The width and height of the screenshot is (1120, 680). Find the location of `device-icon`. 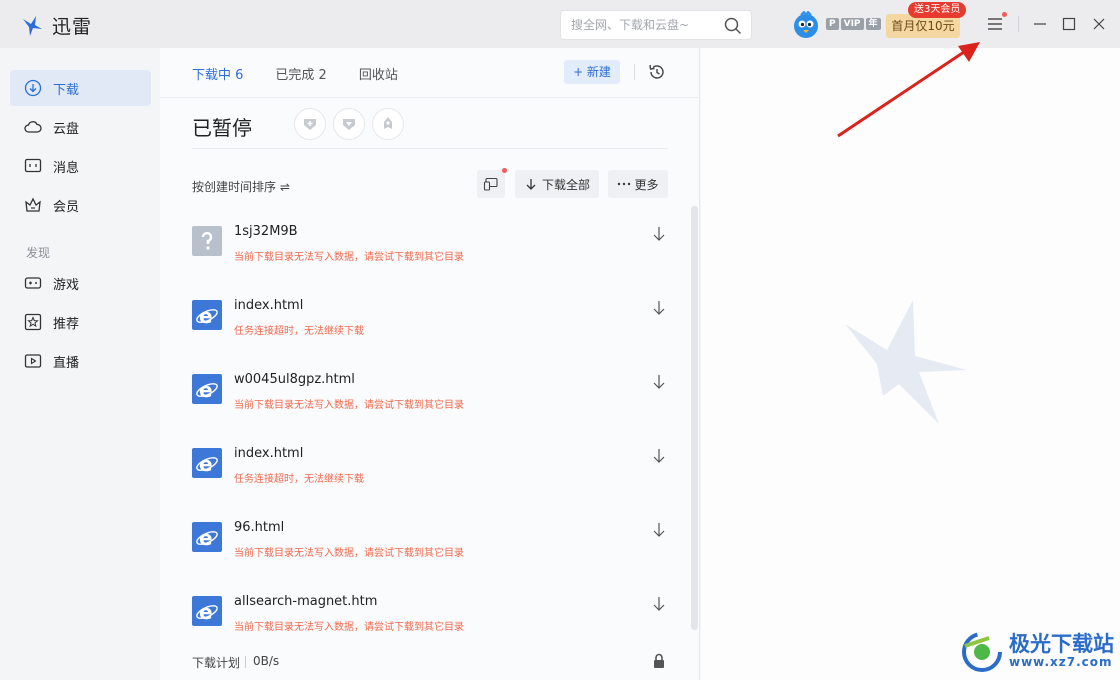

device-icon is located at coordinates (490, 184).